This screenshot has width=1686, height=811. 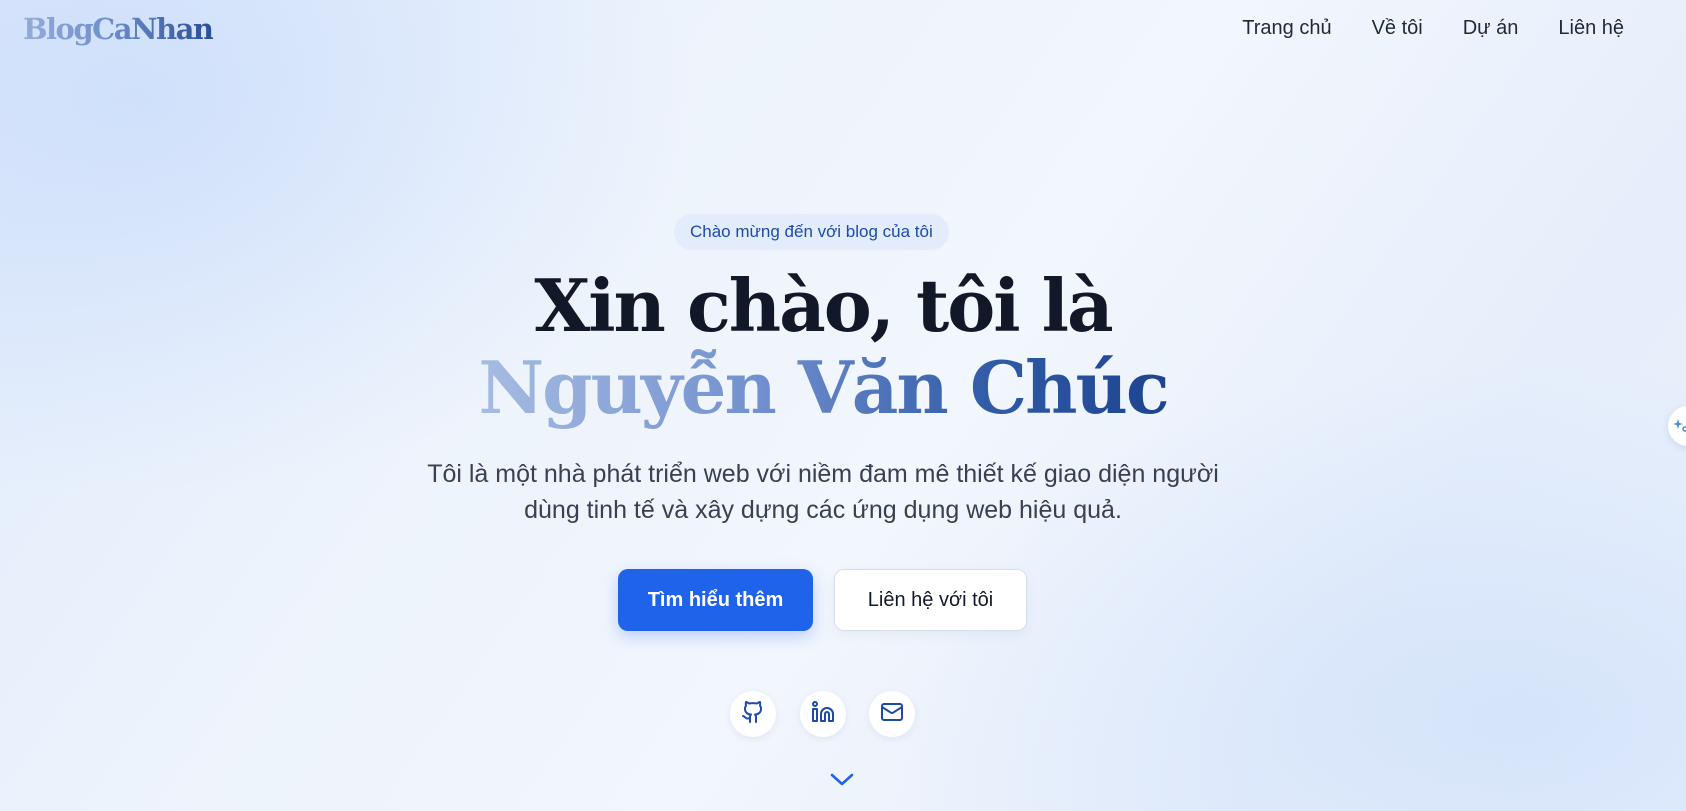 I want to click on mail-icon, so click(x=892, y=714).